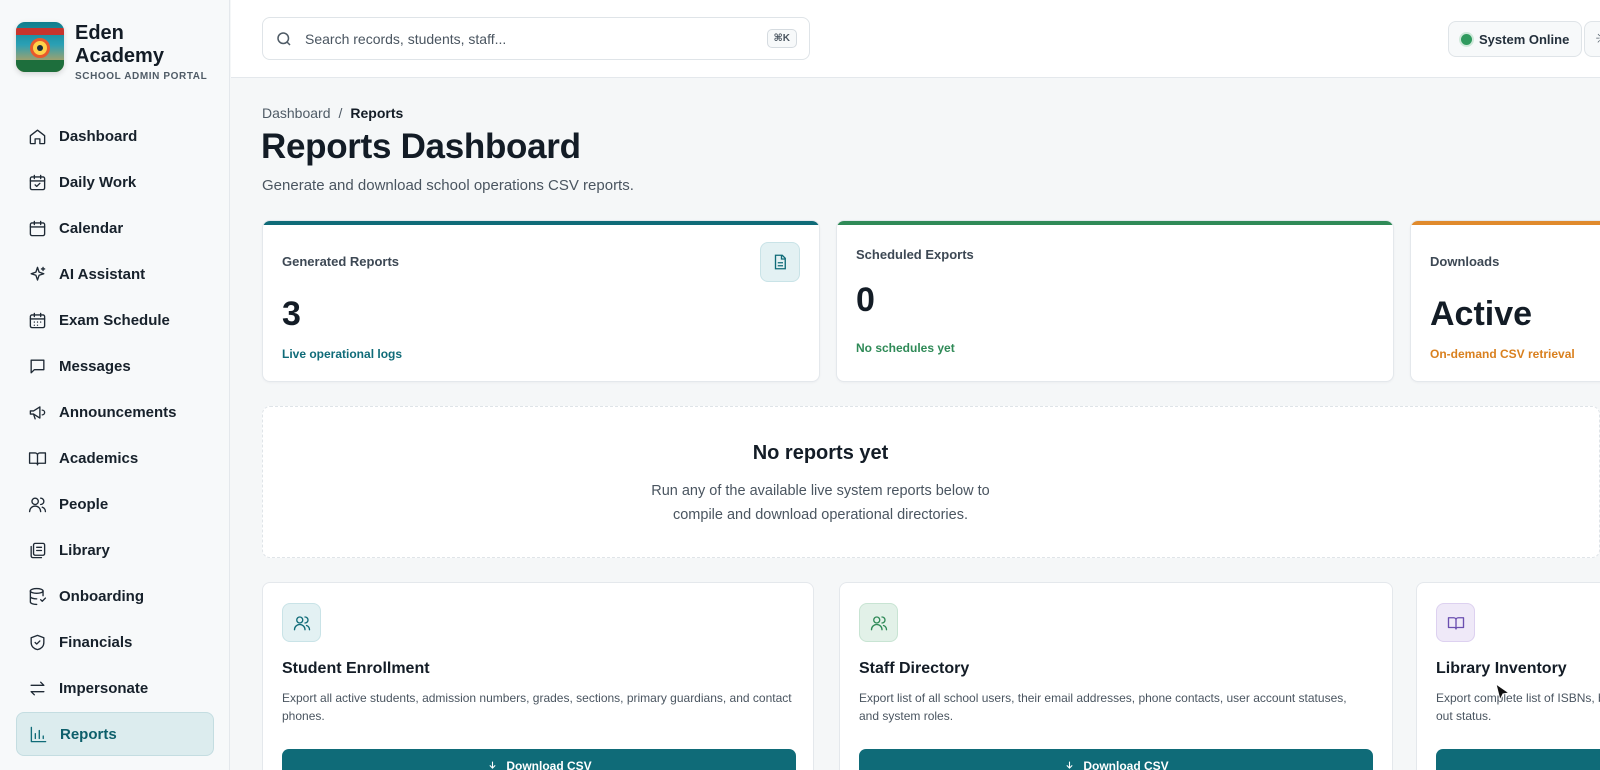 This screenshot has height=770, width=1600. I want to click on sparkles-icon, so click(37, 274).